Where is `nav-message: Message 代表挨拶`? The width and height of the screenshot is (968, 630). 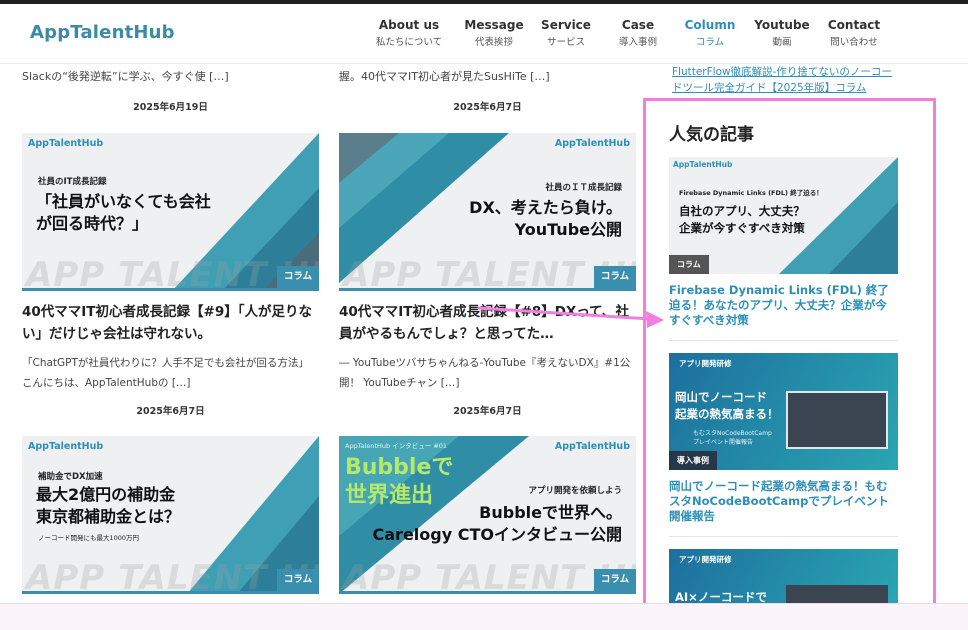
nav-message: Message 代表挨拶 is located at coordinates (494, 33).